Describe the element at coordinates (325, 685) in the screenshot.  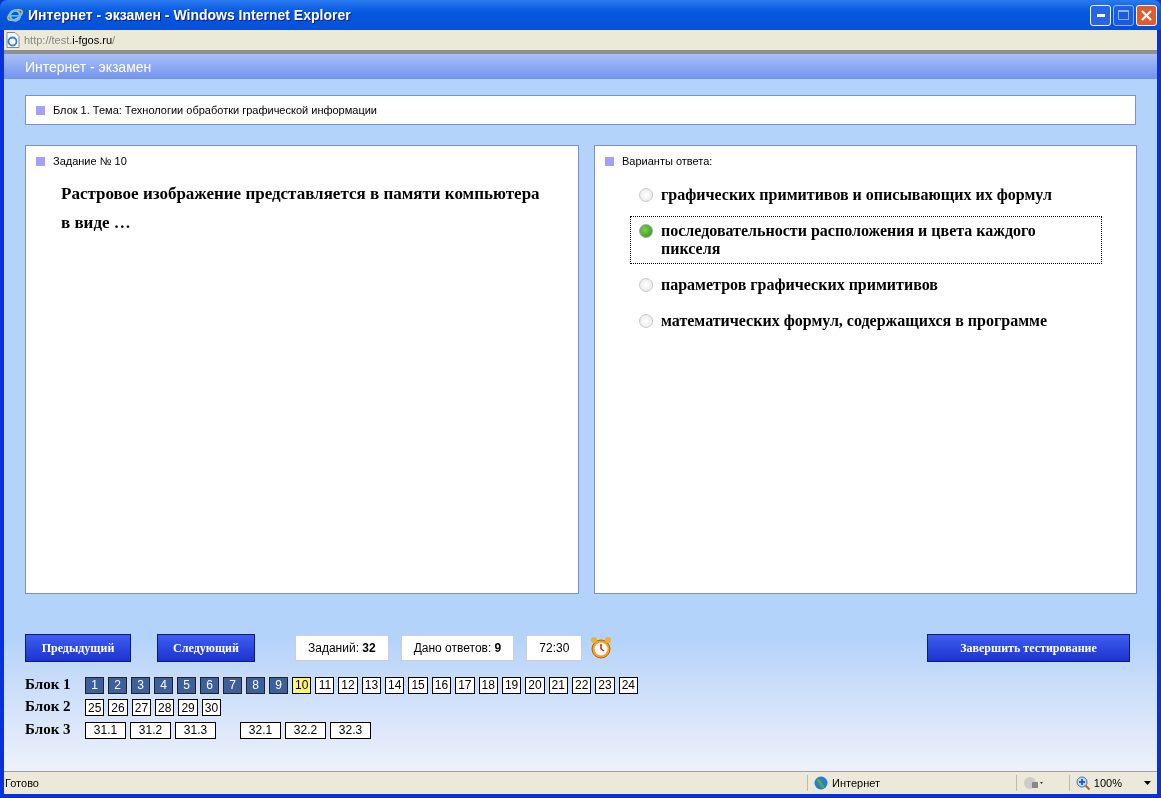
I see `question-number-button: 11` at that location.